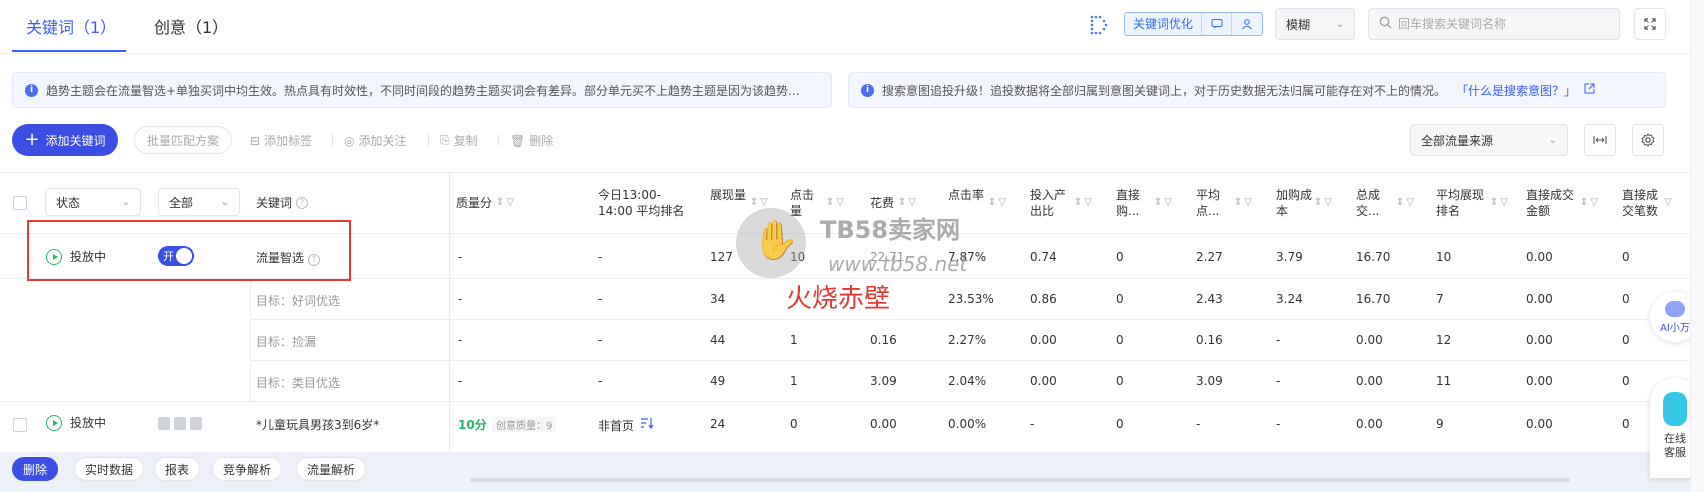  I want to click on sort-filter-icon: ▽, so click(1669, 203).